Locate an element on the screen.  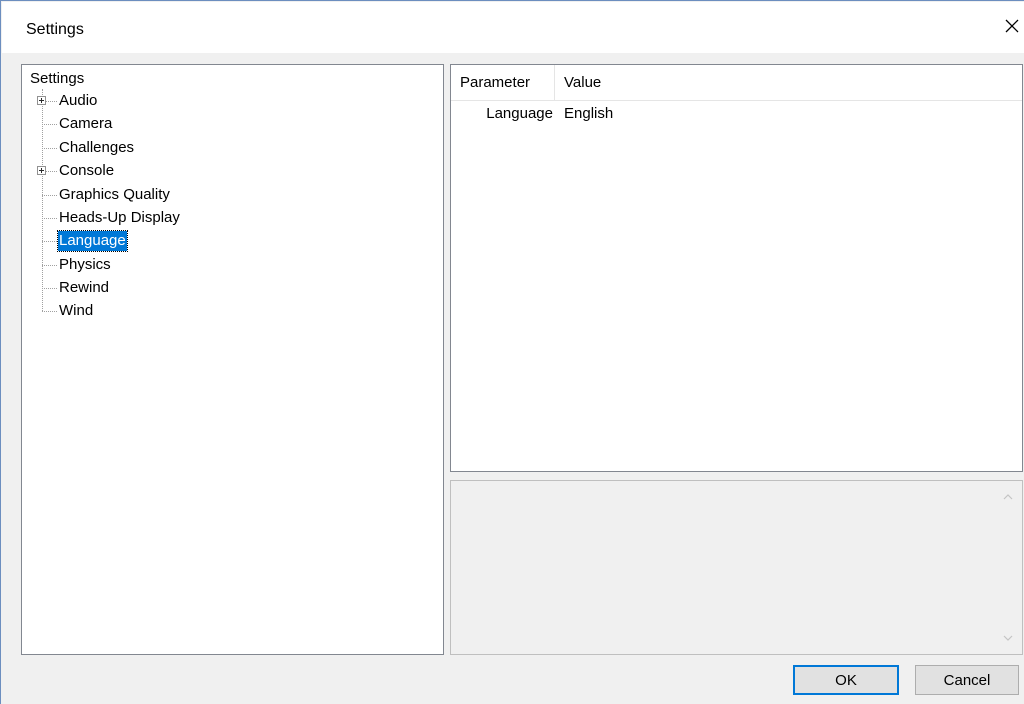
cancel-button: Cancel is located at coordinates (967, 680).